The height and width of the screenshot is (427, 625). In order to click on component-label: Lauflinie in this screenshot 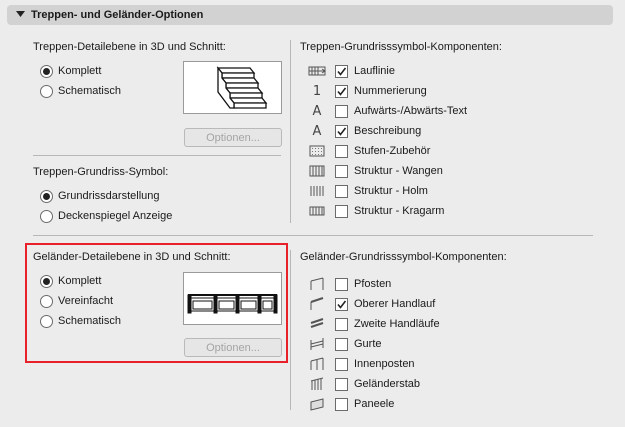, I will do `click(374, 71)`.